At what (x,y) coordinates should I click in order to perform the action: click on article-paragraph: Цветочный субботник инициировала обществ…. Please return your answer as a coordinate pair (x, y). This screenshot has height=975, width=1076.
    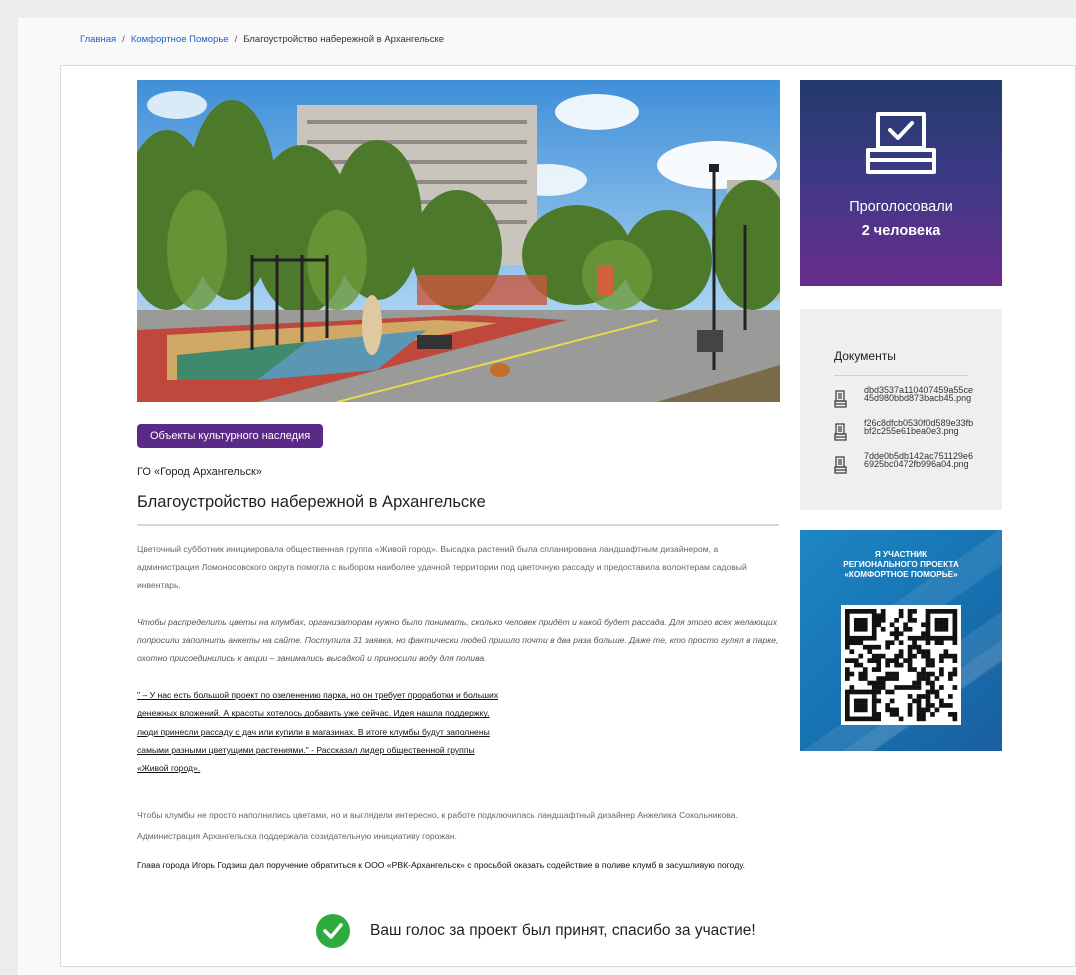
    Looking at the image, I should click on (442, 567).